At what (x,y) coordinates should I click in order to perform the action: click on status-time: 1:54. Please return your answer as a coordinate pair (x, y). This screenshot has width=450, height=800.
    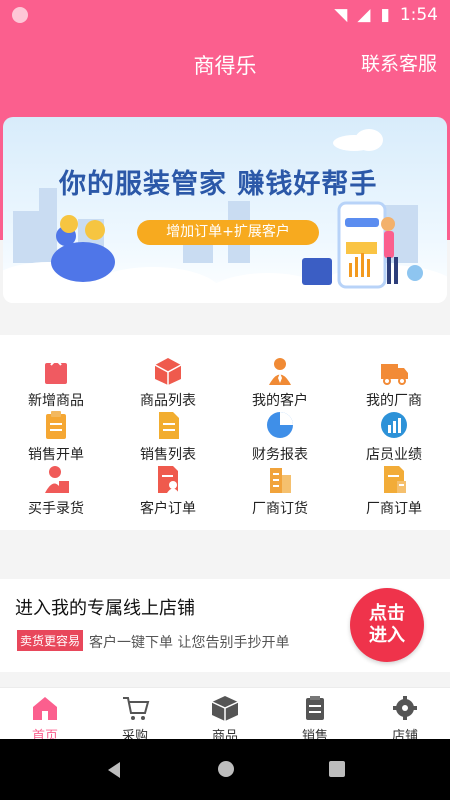
    Looking at the image, I should click on (418, 15).